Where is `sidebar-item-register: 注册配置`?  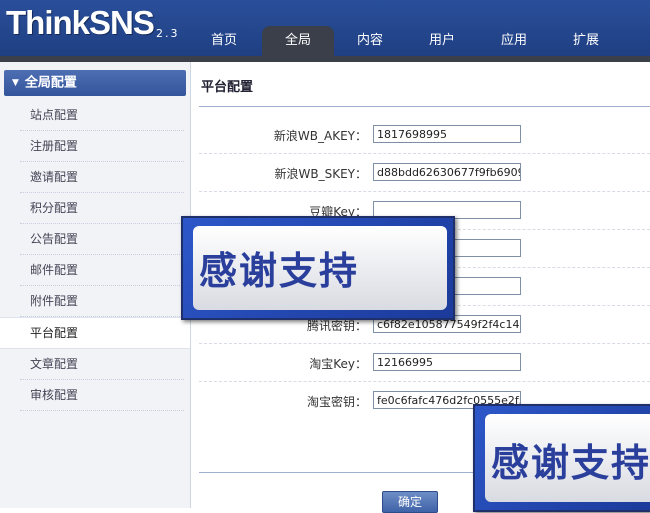
sidebar-item-register: 注册配置 is located at coordinates (102, 146).